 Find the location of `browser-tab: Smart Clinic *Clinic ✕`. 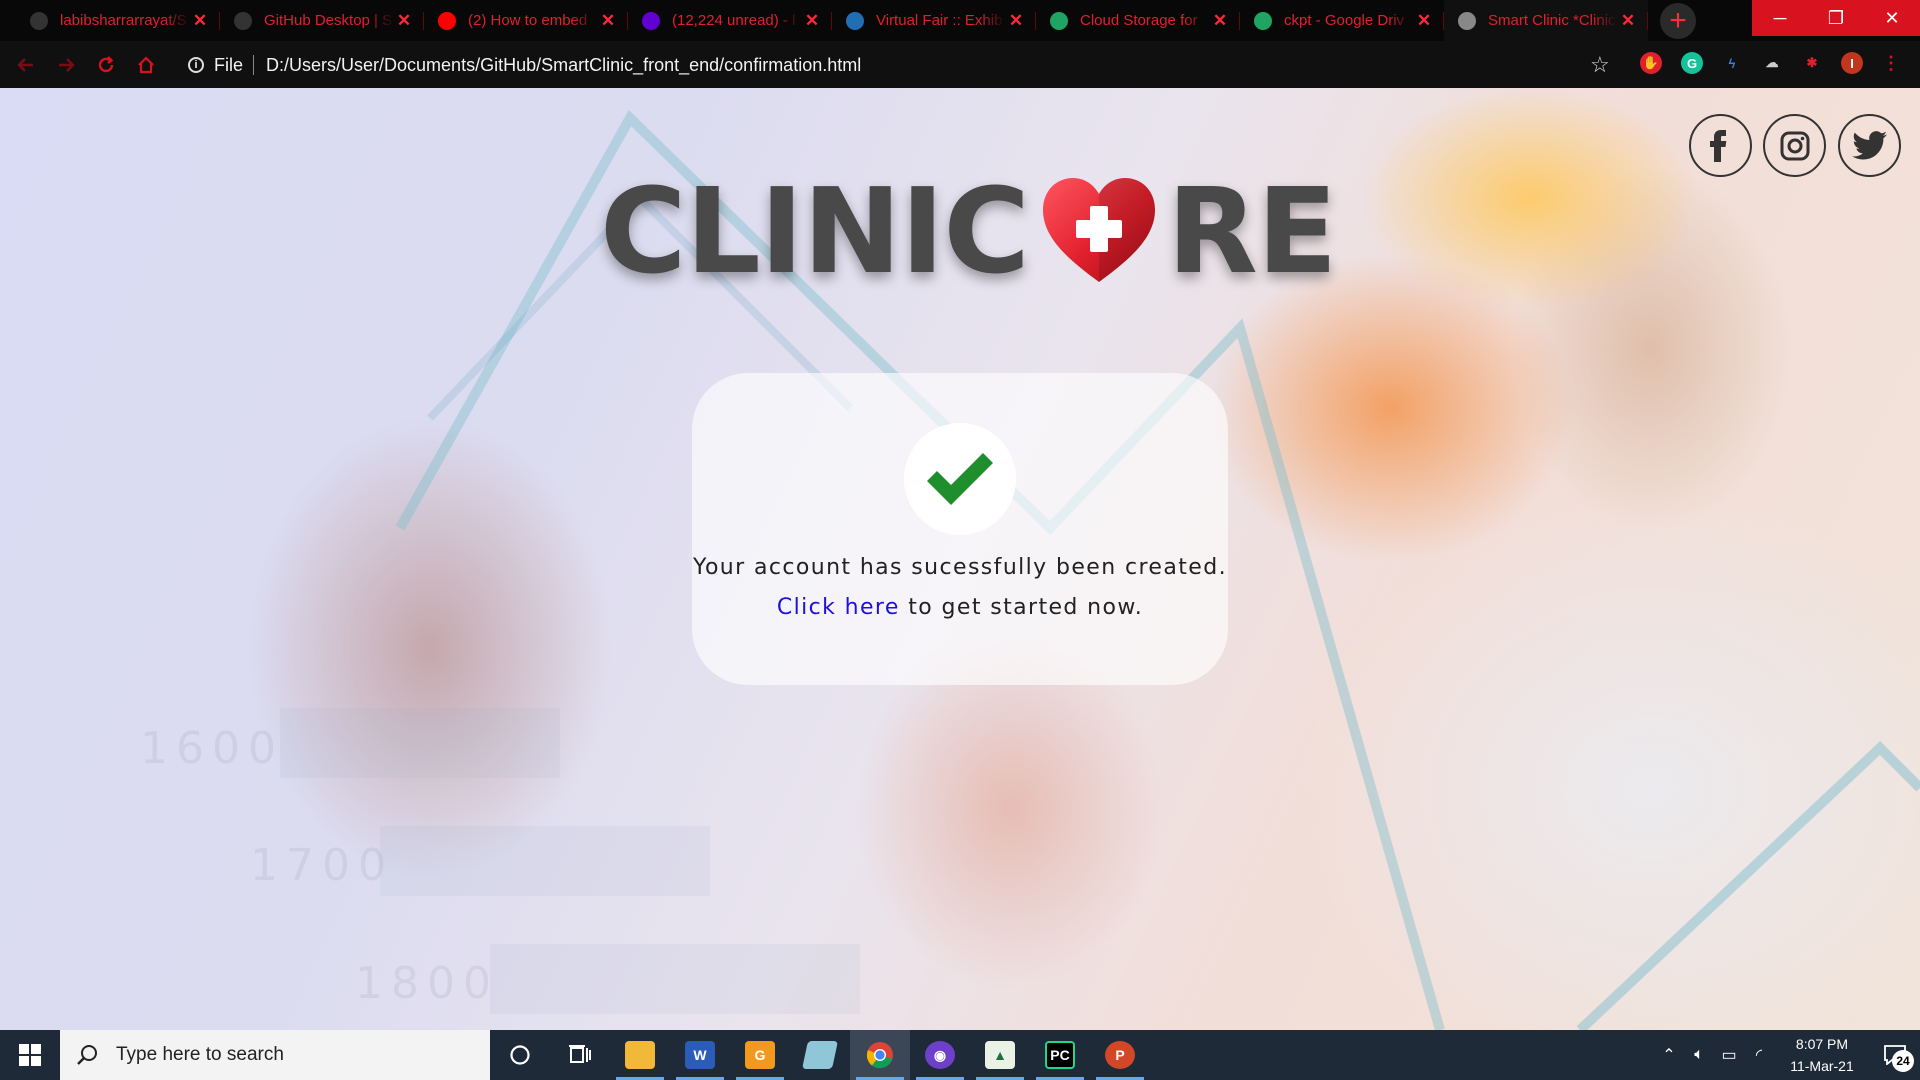

browser-tab: Smart Clinic *Clinic ✕ is located at coordinates (1546, 20).